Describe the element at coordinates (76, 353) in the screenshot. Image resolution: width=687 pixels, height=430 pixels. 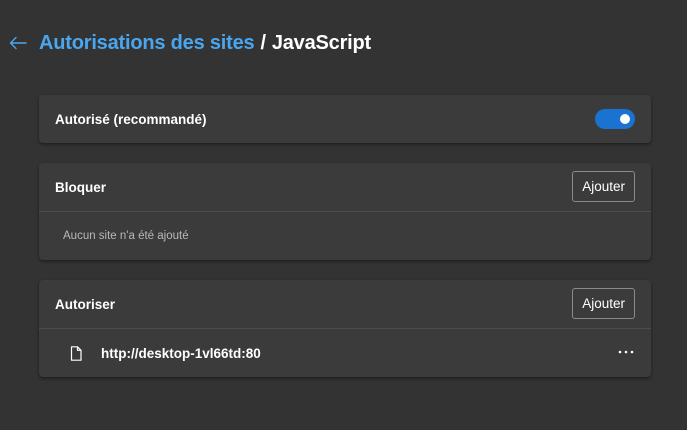
I see `file-icon` at that location.